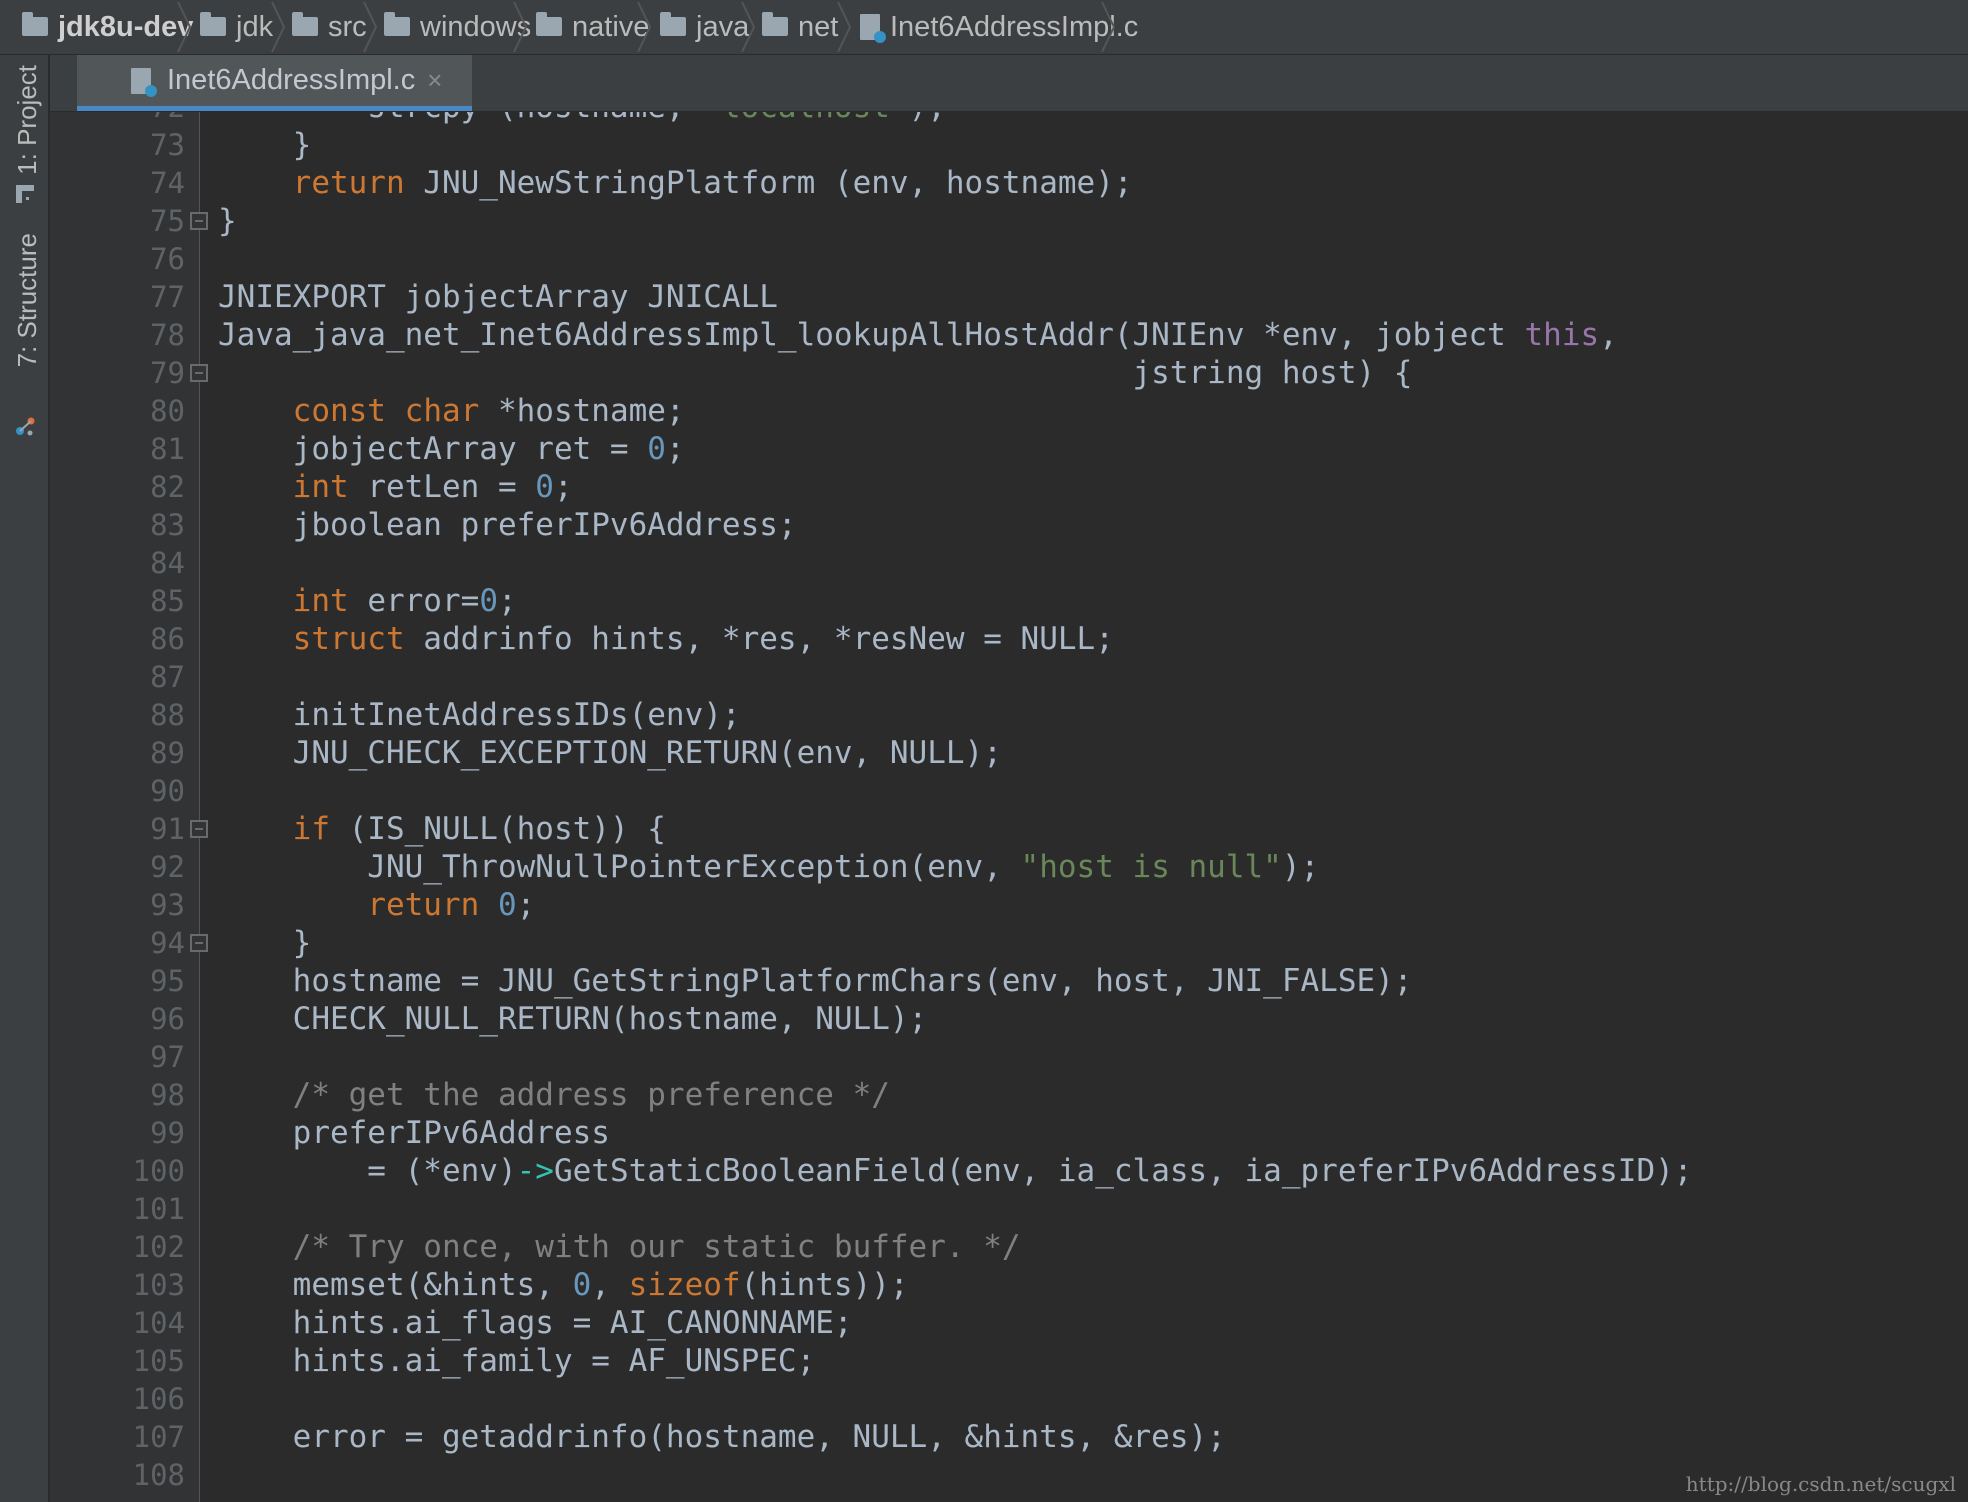 This screenshot has height=1502, width=1968. Describe the element at coordinates (167, 449) in the screenshot. I see `line-number: 81` at that location.